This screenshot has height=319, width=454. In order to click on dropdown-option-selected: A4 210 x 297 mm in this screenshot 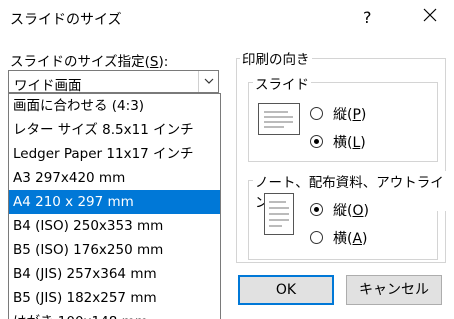, I will do `click(114, 202)`.